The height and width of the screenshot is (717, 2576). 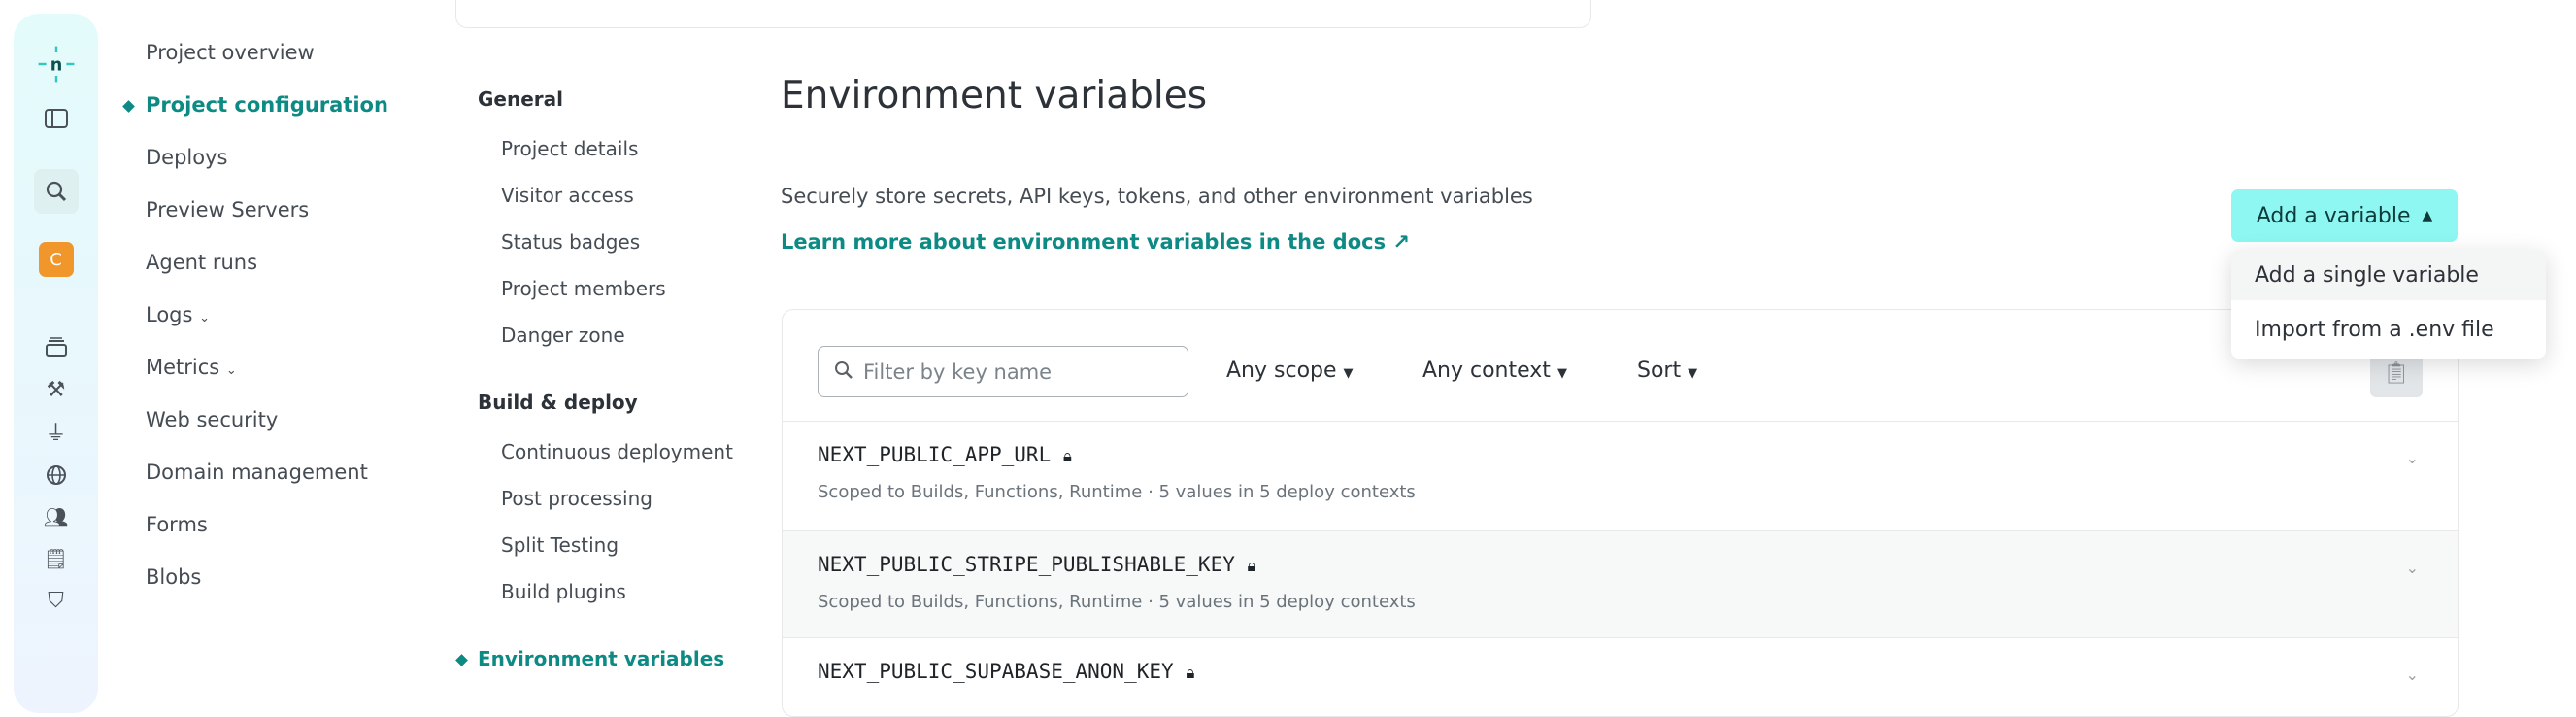 I want to click on sort-dropdown: Sort ▼, so click(x=1667, y=370).